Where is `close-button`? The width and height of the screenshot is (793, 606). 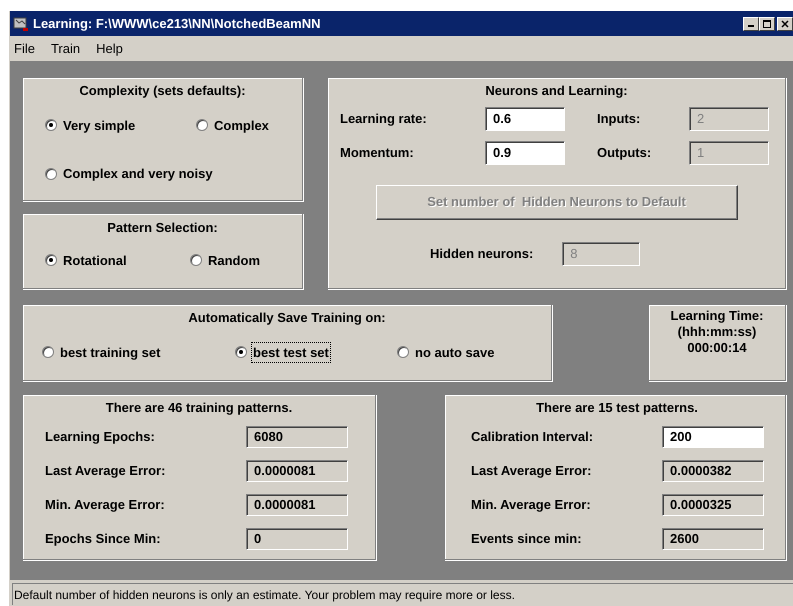 close-button is located at coordinates (785, 23).